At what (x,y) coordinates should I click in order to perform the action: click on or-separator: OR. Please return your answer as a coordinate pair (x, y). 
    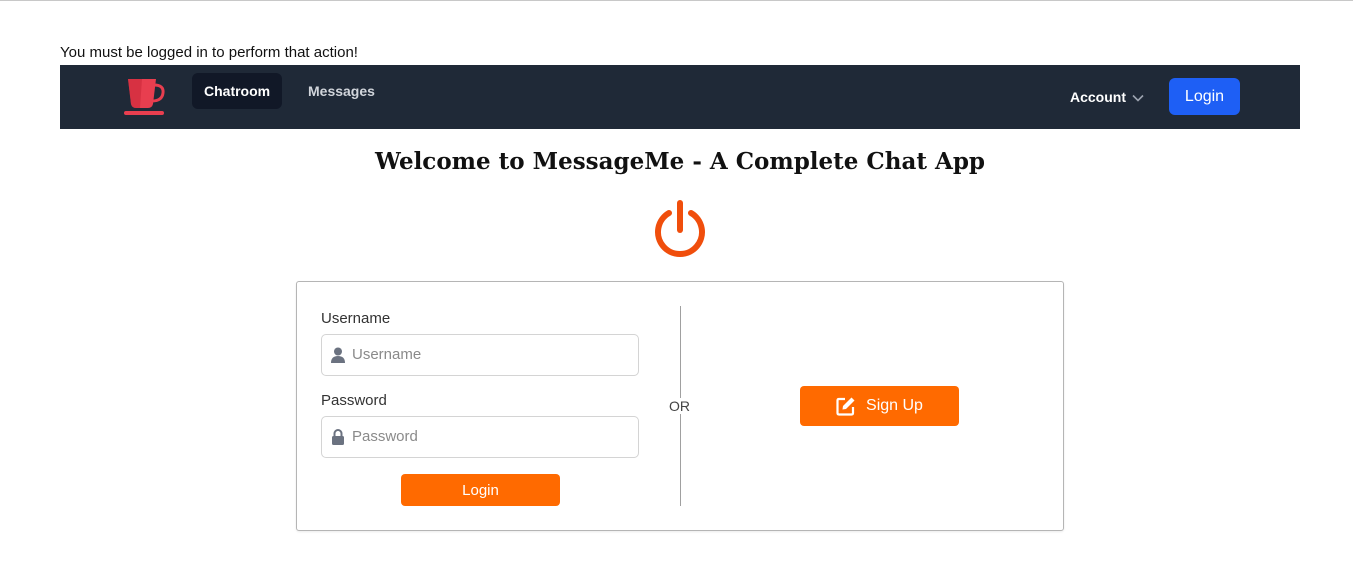
    Looking at the image, I should click on (679, 406).